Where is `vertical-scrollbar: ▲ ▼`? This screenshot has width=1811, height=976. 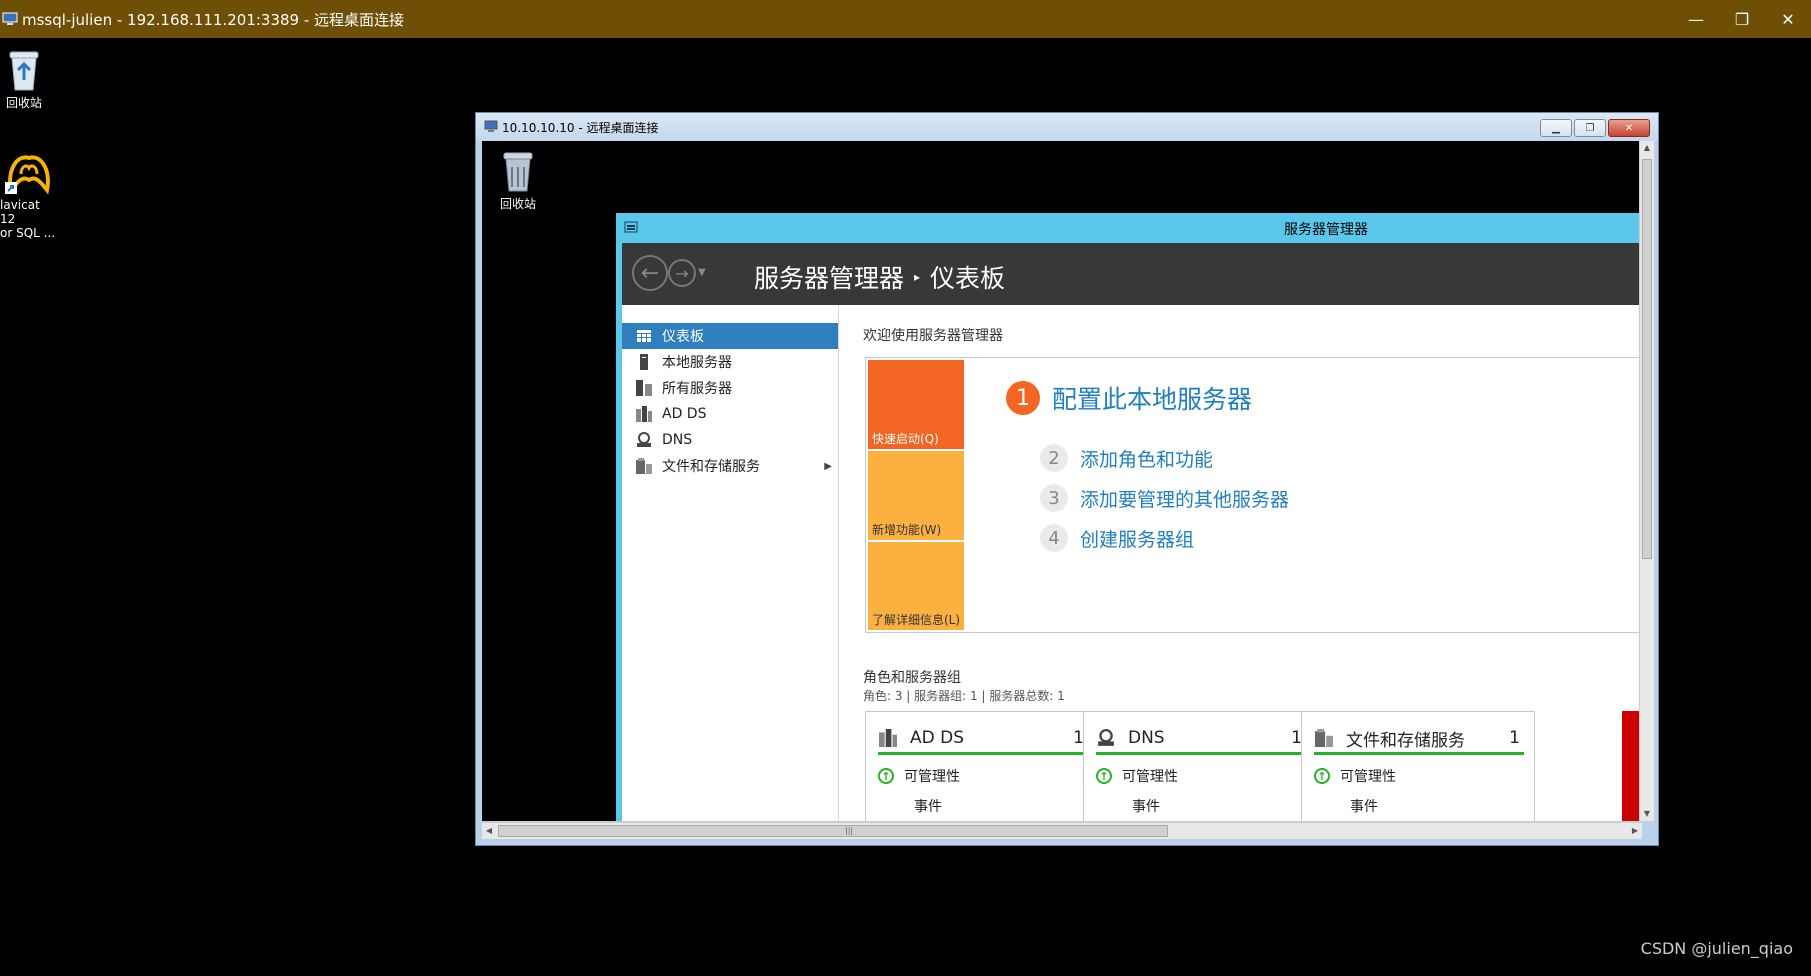
vertical-scrollbar: ▲ ▼ is located at coordinates (1646, 481).